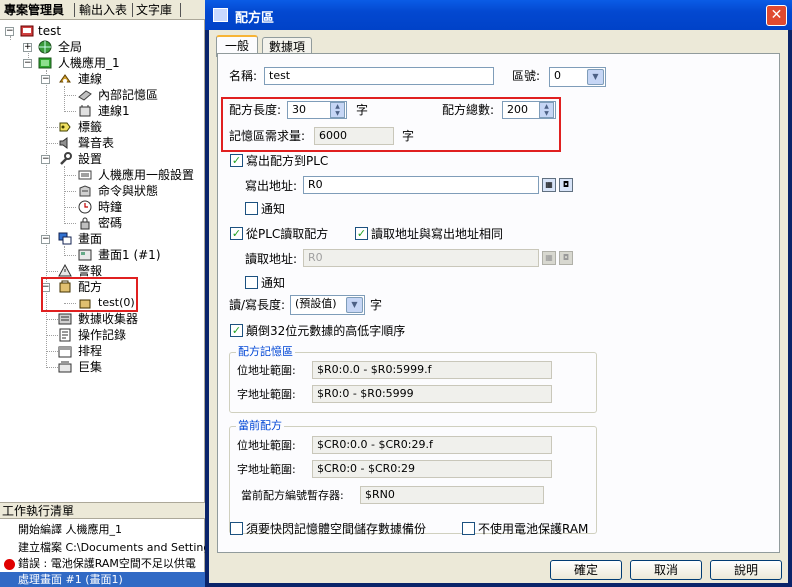  What do you see at coordinates (236, 160) in the screenshot?
I see `write-to-plc-checkbox: ✓` at bounding box center [236, 160].